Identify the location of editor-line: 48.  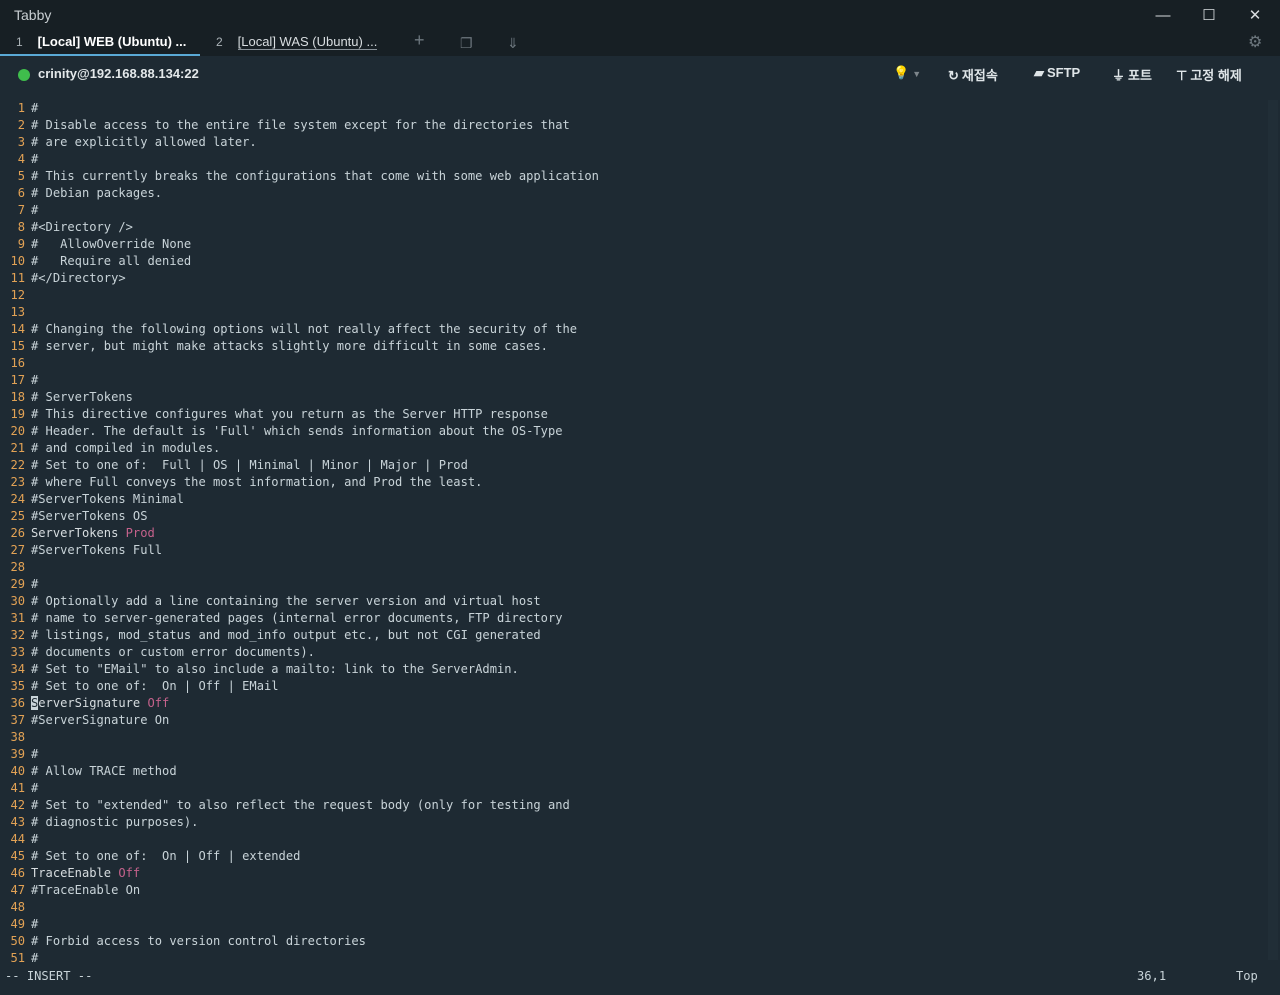
(633, 907).